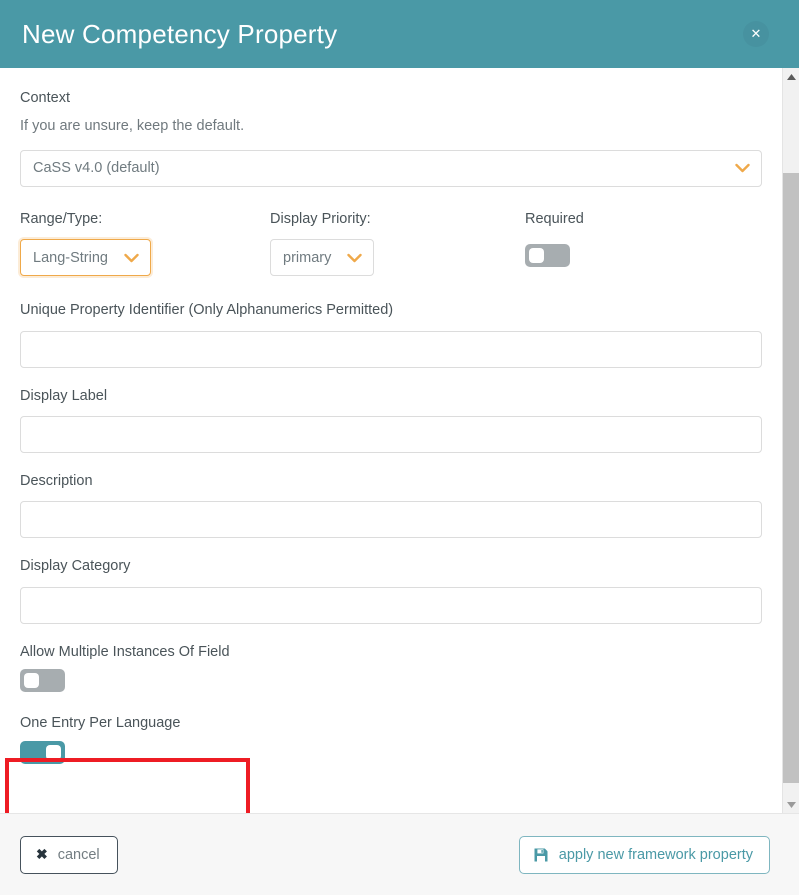 Image resolution: width=799 pixels, height=895 pixels. Describe the element at coordinates (391, 670) in the screenshot. I see `allow-multiple-group: Allow Multiple Instances Of Field` at that location.